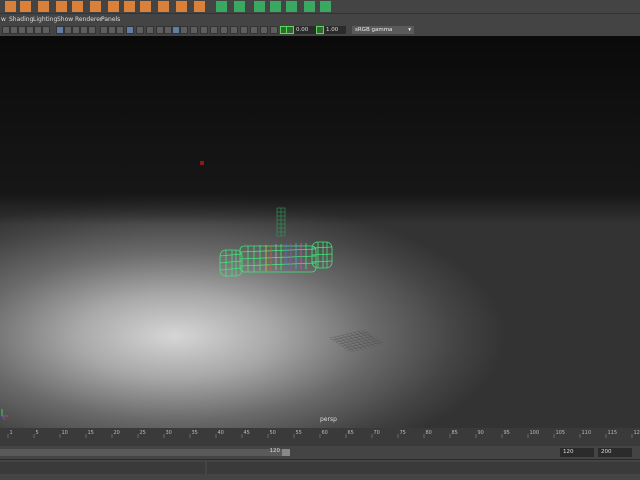 The image size is (640, 480). Describe the element at coordinates (507, 433) in the screenshot. I see `timeline-tick-label: 95` at that location.